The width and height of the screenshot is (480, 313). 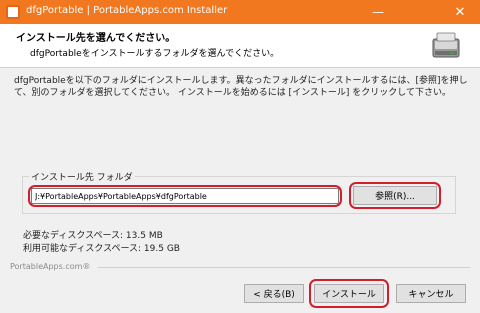 What do you see at coordinates (284, 267) in the screenshot?
I see `footer-divider` at bounding box center [284, 267].